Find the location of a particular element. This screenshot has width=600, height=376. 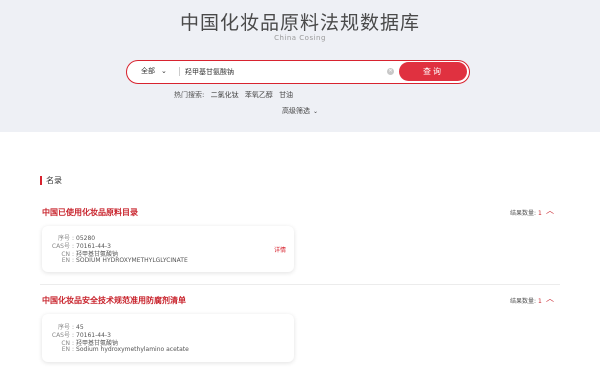

clear-icon: ✕ is located at coordinates (390, 71).